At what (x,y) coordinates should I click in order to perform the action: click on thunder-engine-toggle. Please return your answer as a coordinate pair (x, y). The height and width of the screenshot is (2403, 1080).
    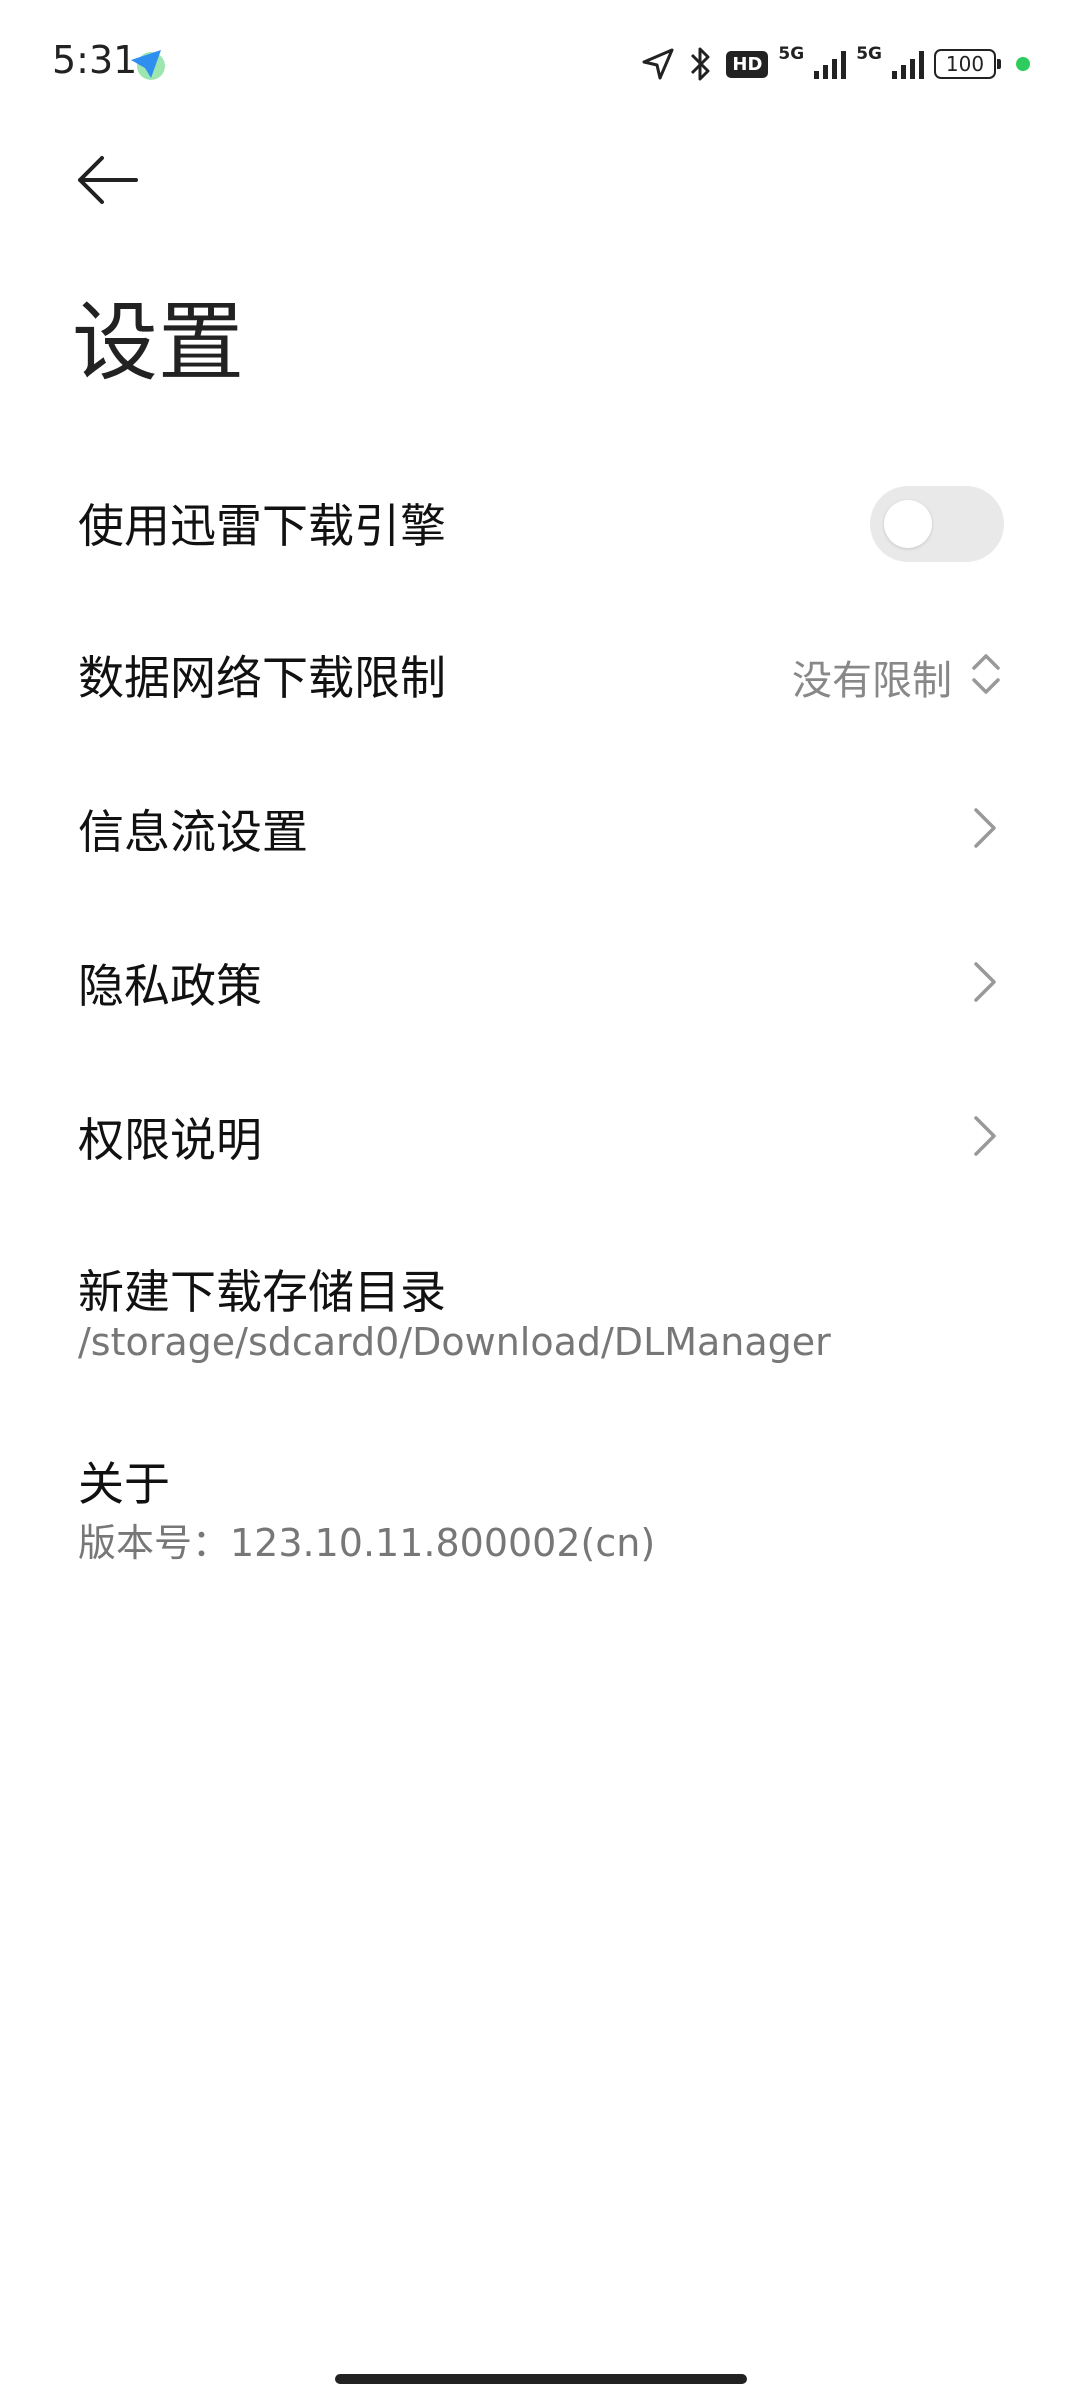
    Looking at the image, I should click on (937, 524).